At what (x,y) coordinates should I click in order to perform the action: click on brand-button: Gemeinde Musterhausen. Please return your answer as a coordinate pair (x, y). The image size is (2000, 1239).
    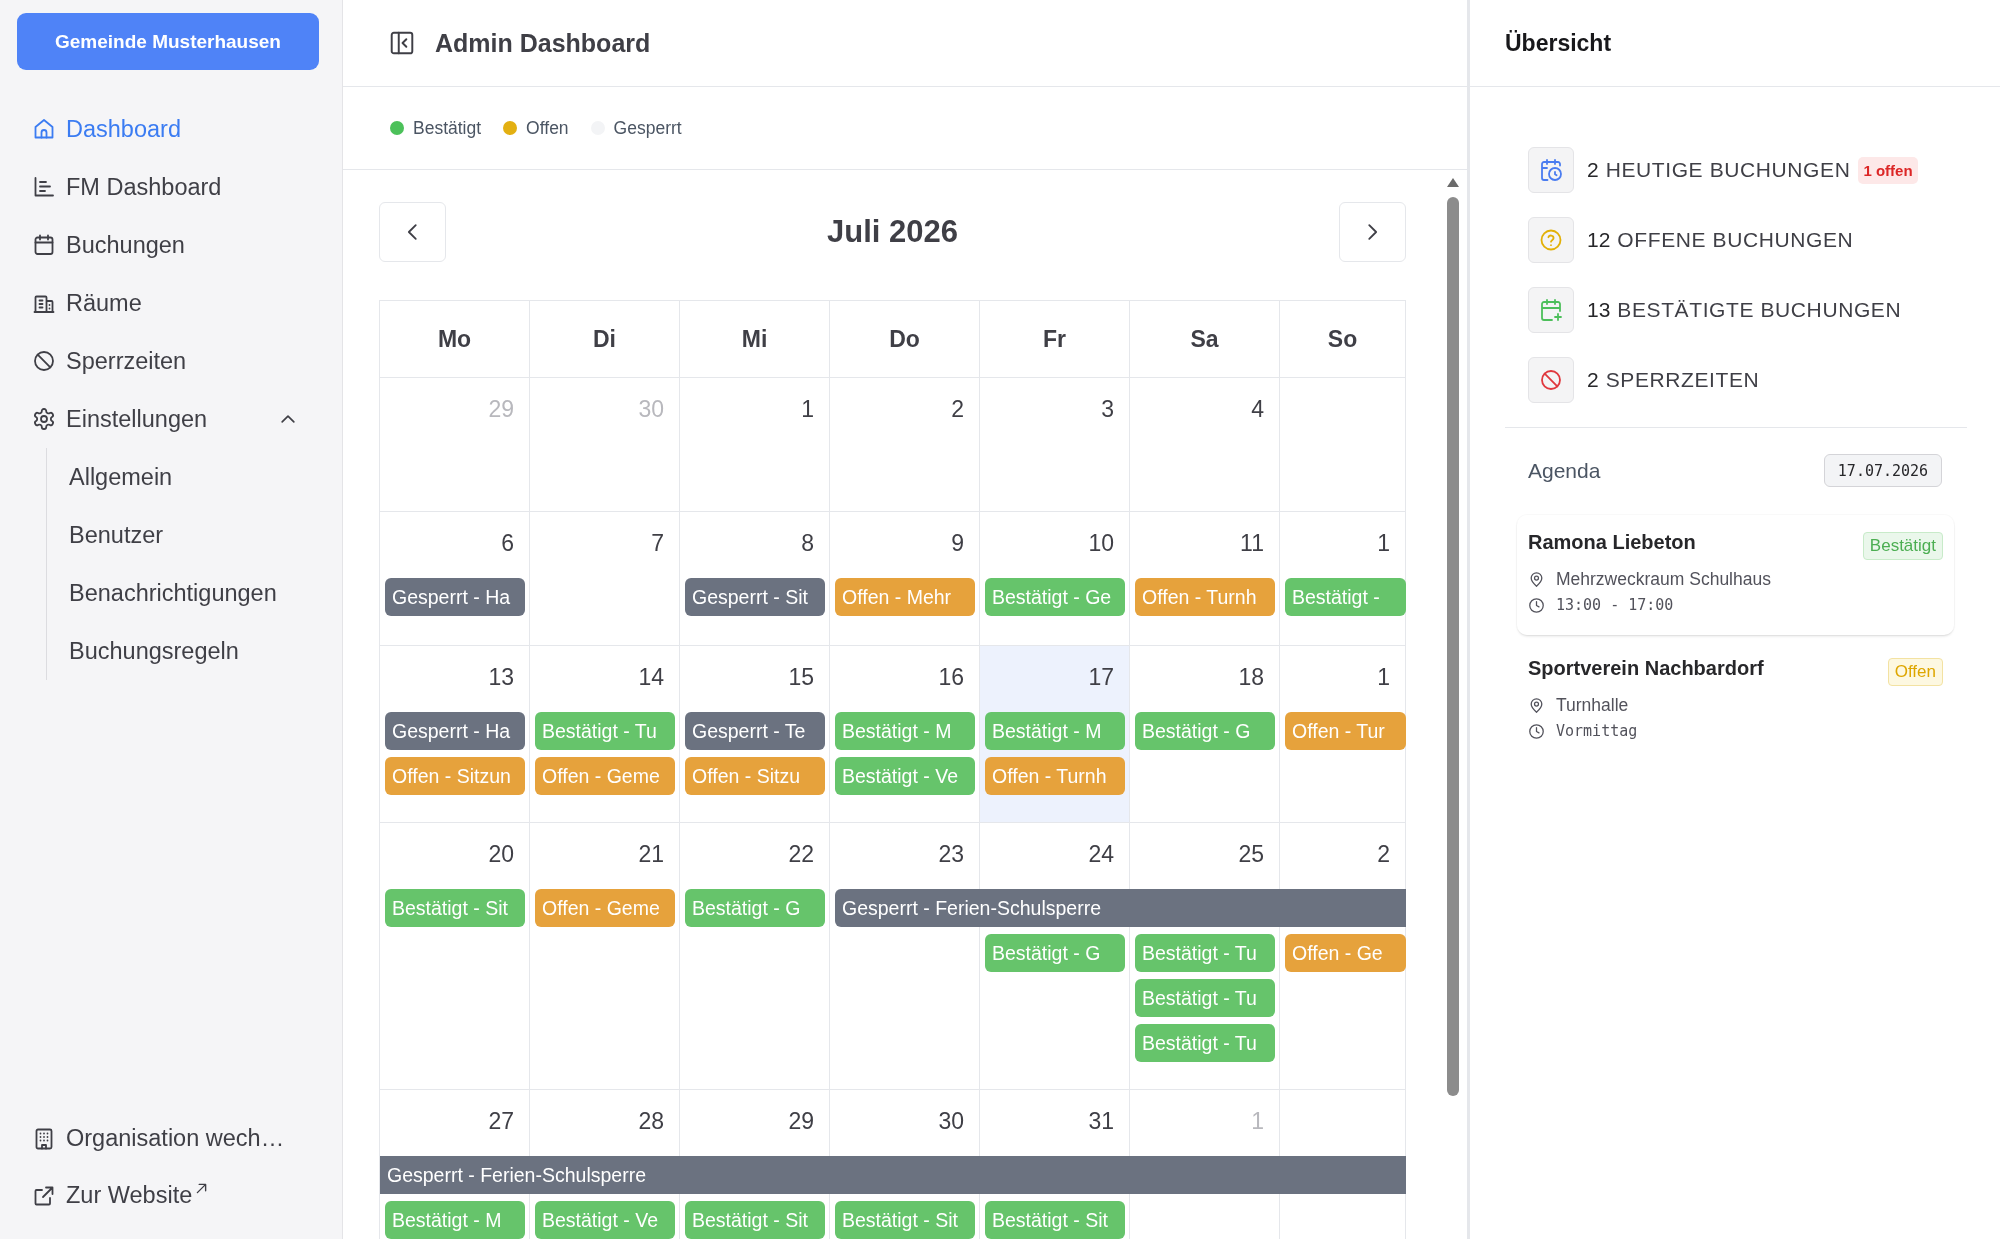
    Looking at the image, I should click on (168, 41).